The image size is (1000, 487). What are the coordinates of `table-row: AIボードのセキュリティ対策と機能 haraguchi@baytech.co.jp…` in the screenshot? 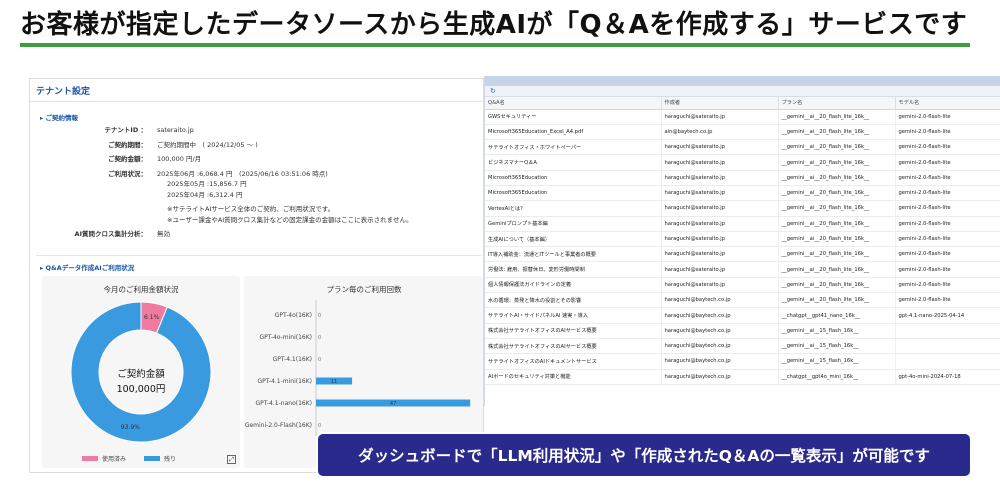 It's located at (742, 377).